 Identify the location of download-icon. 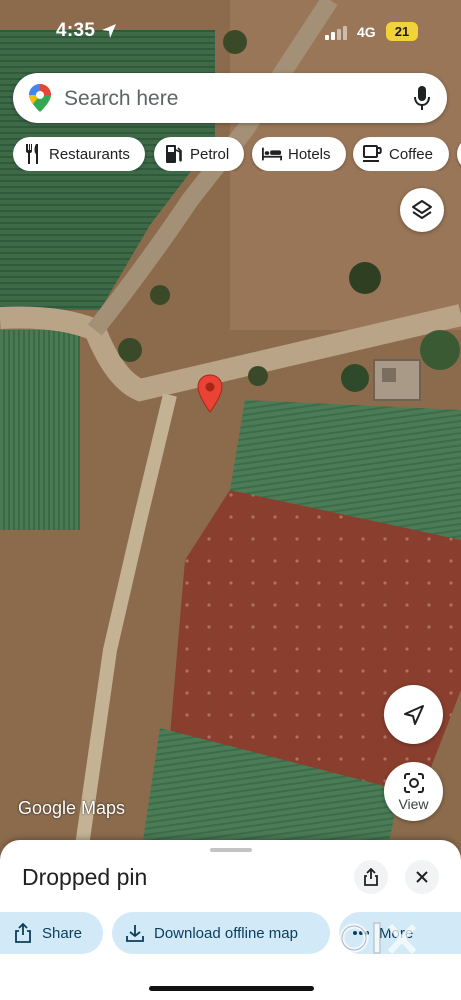
(135, 933).